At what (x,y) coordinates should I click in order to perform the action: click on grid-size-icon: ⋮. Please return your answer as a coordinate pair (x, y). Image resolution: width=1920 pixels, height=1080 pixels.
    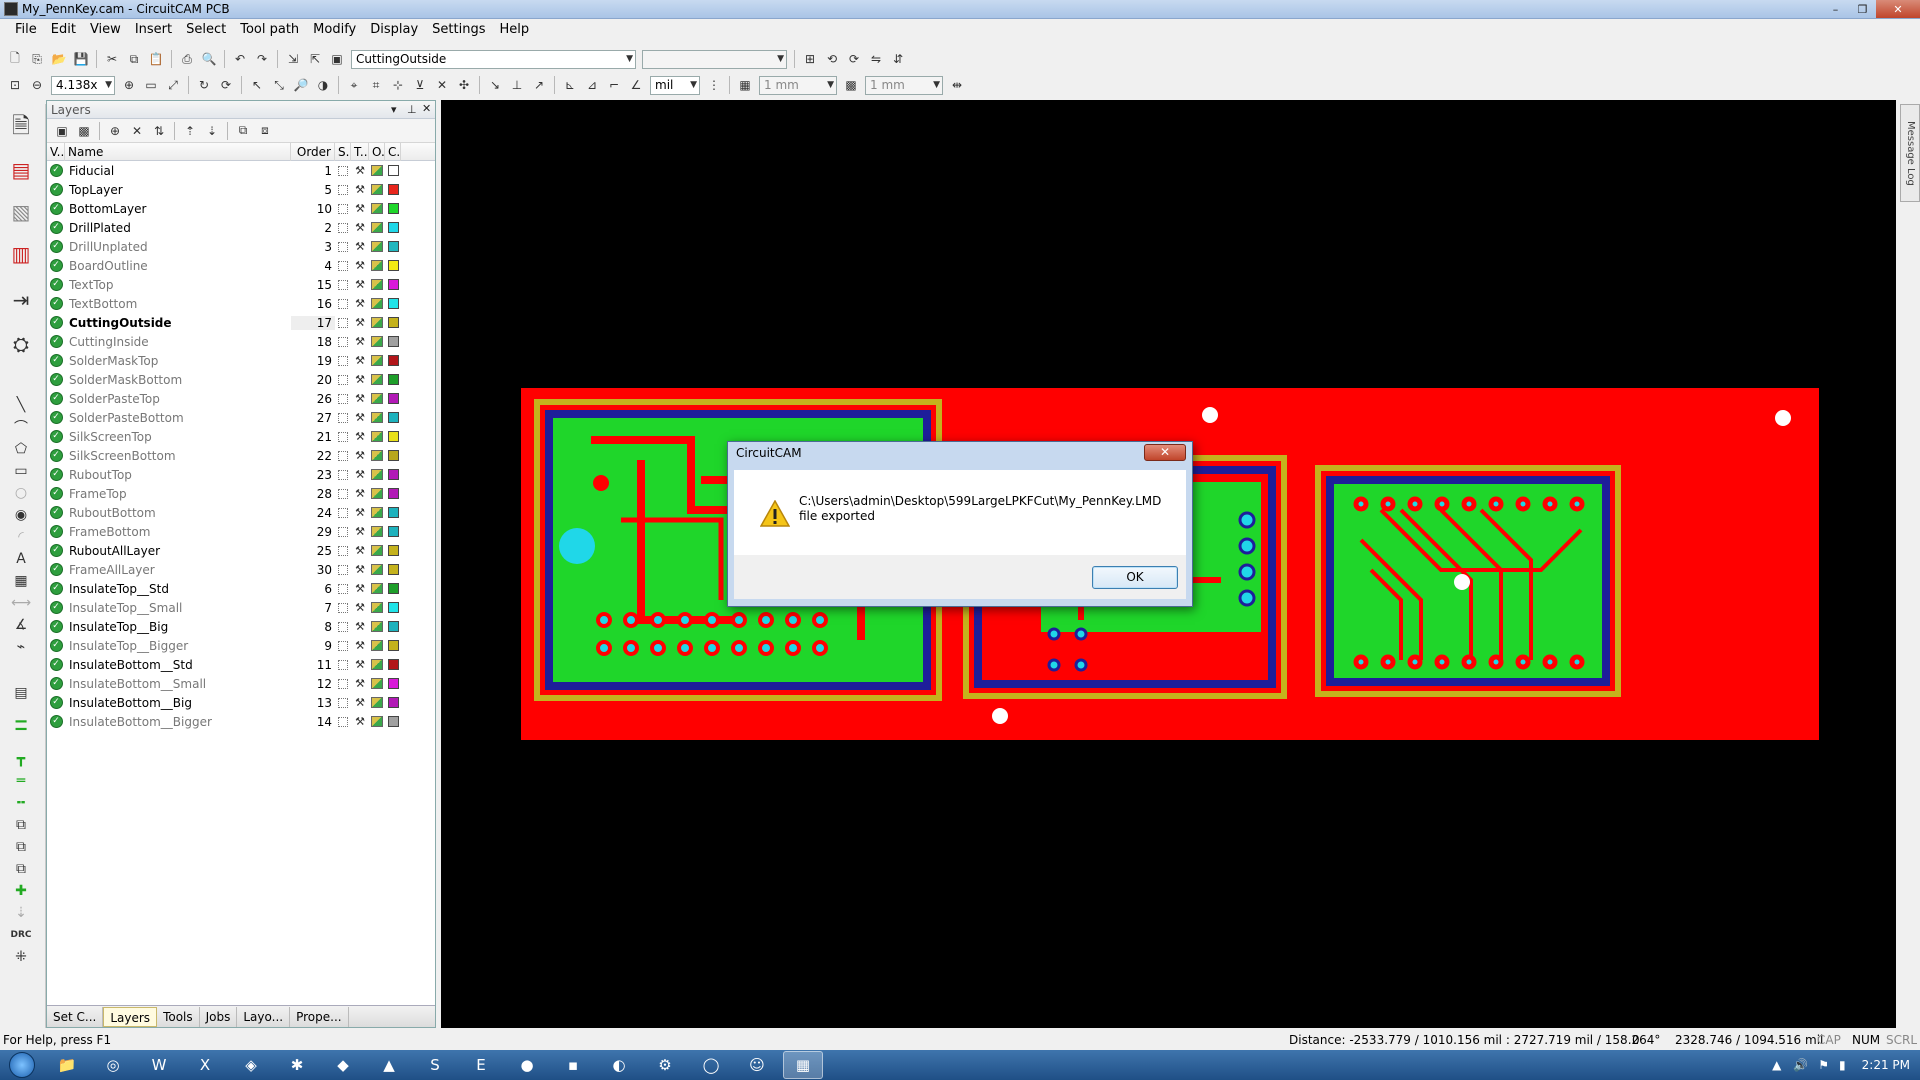
    Looking at the image, I should click on (714, 85).